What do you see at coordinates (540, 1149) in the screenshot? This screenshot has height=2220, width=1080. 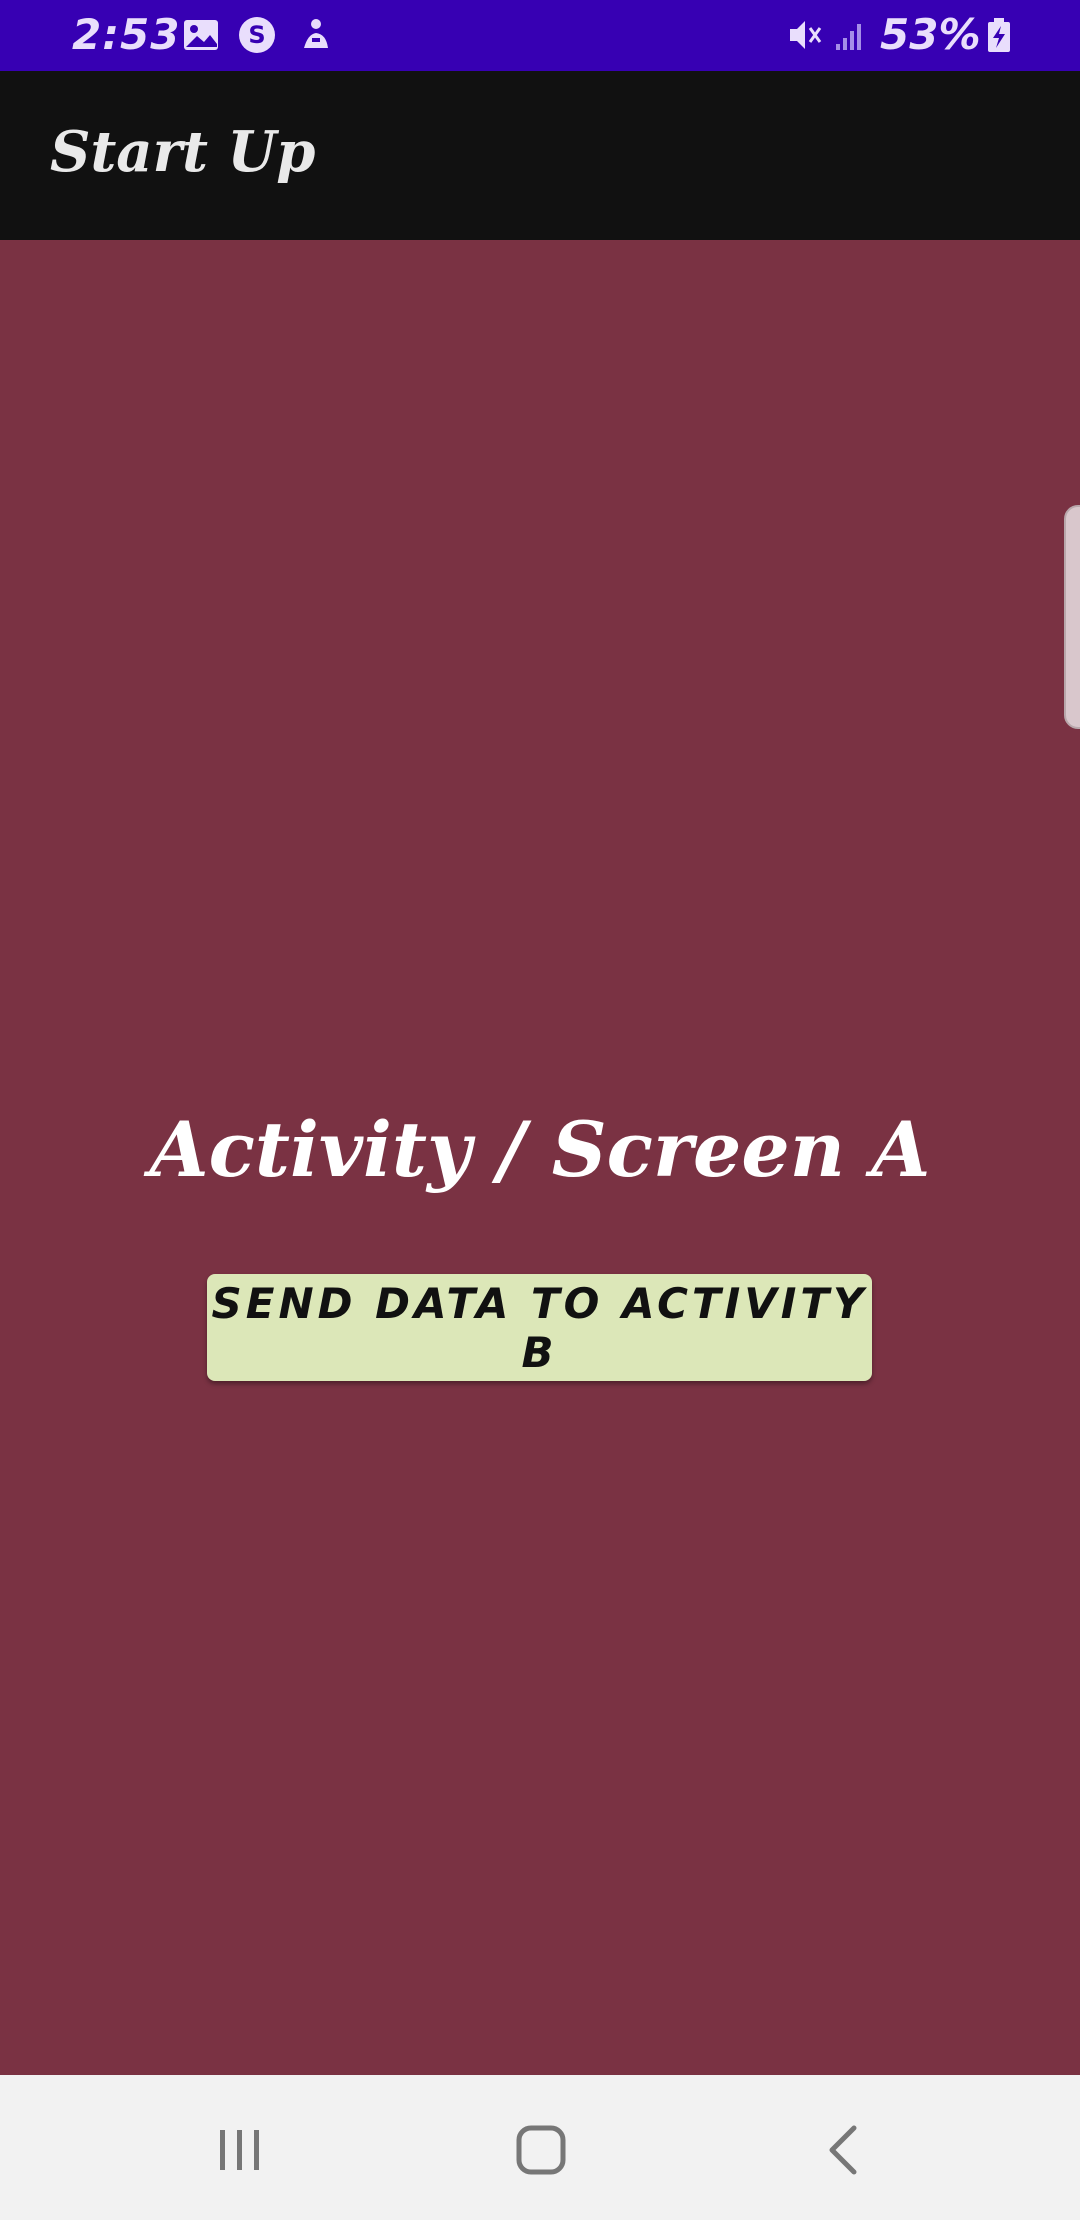 I see `screen-heading: Activity / Screen A` at bounding box center [540, 1149].